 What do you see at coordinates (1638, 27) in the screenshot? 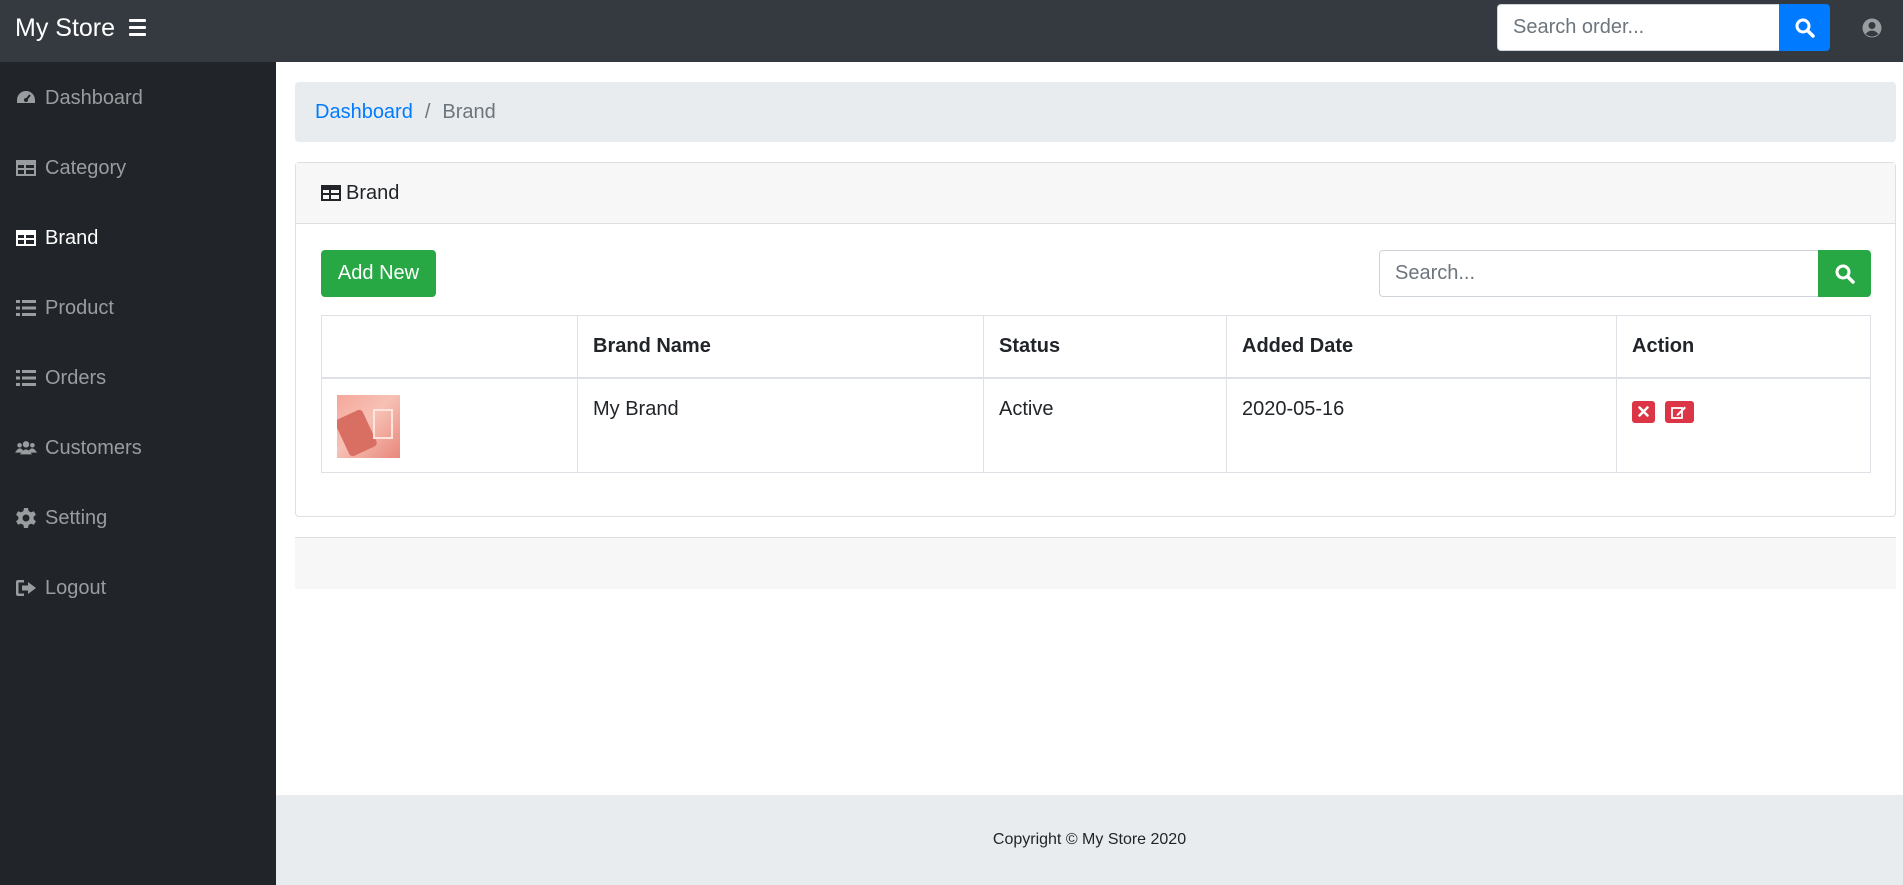
I see `search-order-input` at bounding box center [1638, 27].